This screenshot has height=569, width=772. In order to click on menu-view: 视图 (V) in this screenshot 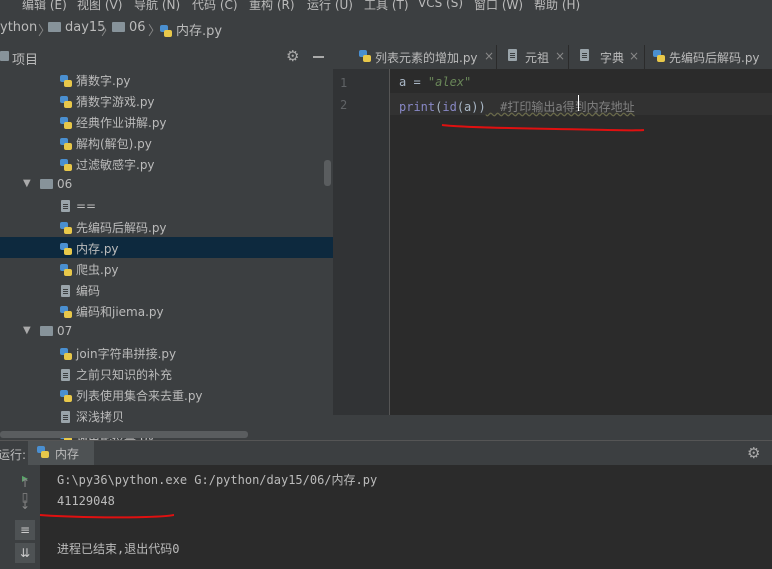, I will do `click(99, 6)`.